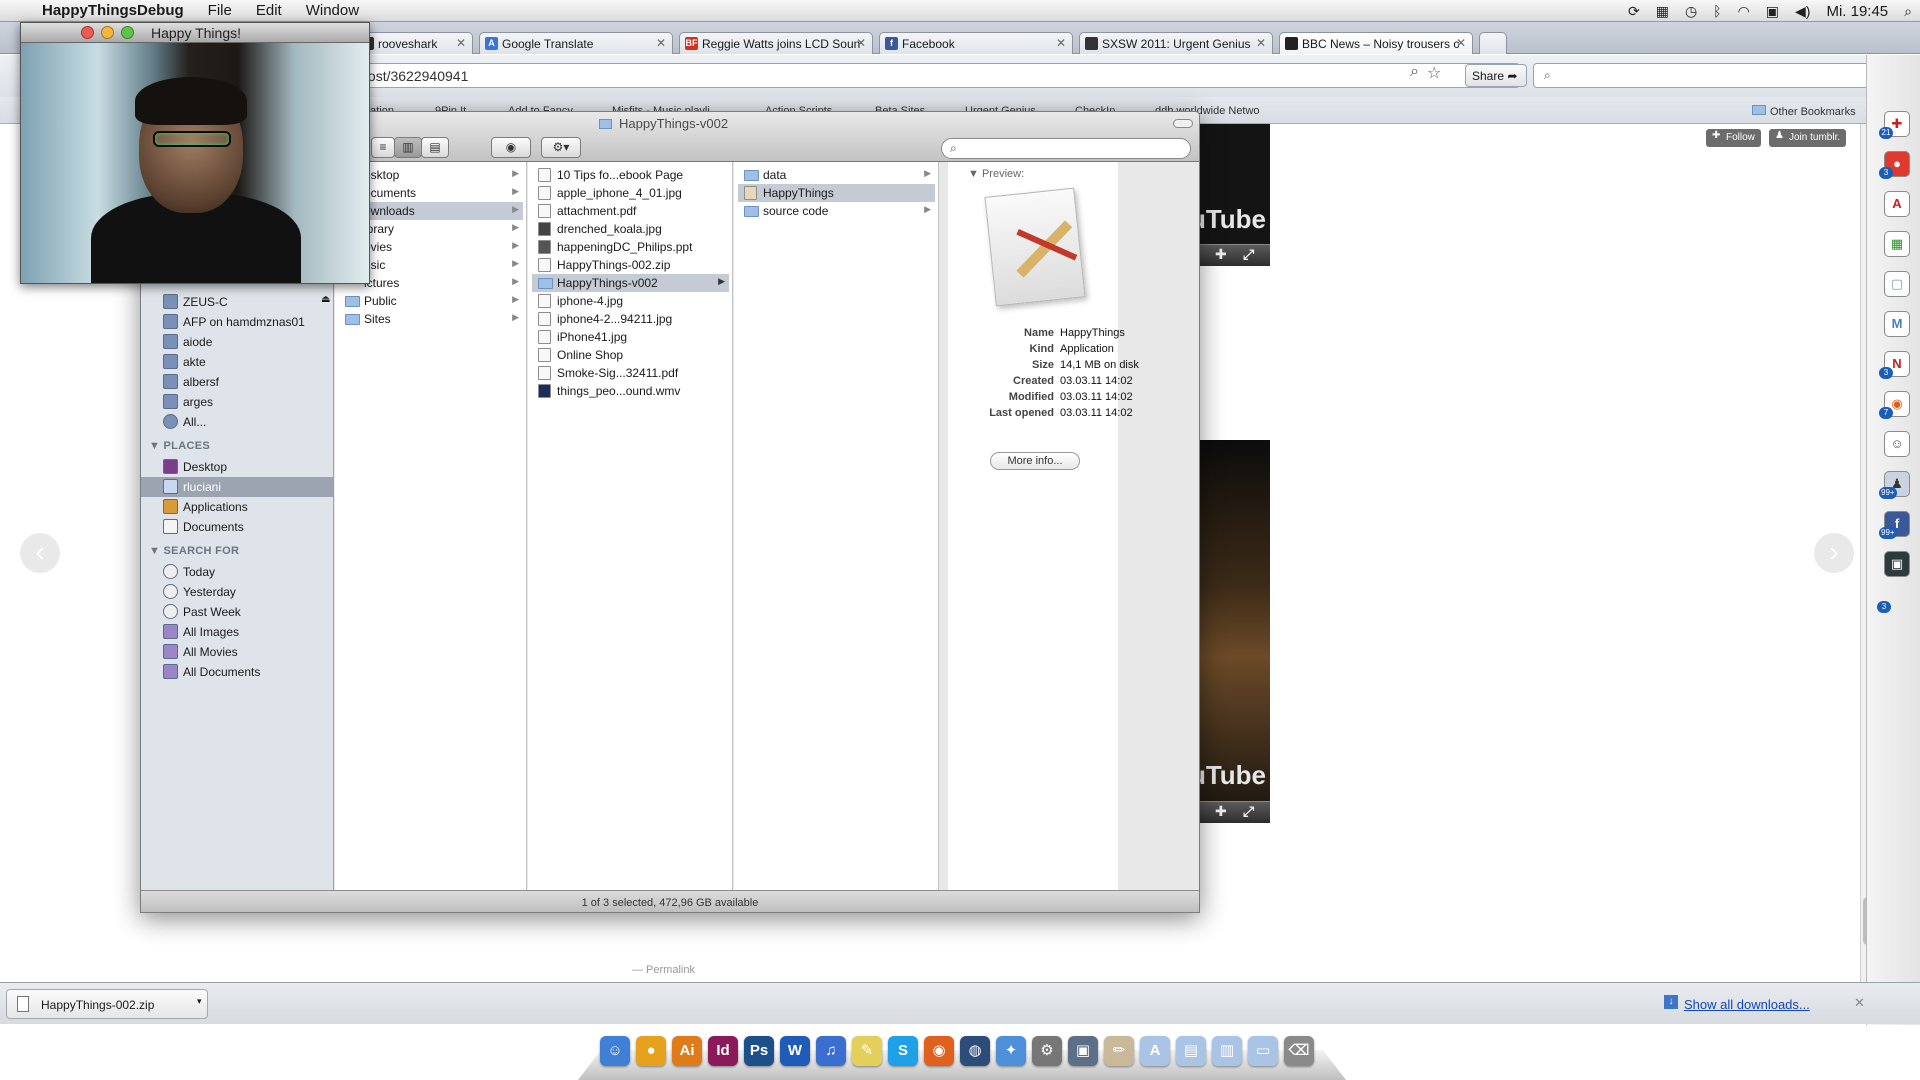 Image resolution: width=1920 pixels, height=1080 pixels. What do you see at coordinates (651, 1051) in the screenshot?
I see `adium-icon: ●` at bounding box center [651, 1051].